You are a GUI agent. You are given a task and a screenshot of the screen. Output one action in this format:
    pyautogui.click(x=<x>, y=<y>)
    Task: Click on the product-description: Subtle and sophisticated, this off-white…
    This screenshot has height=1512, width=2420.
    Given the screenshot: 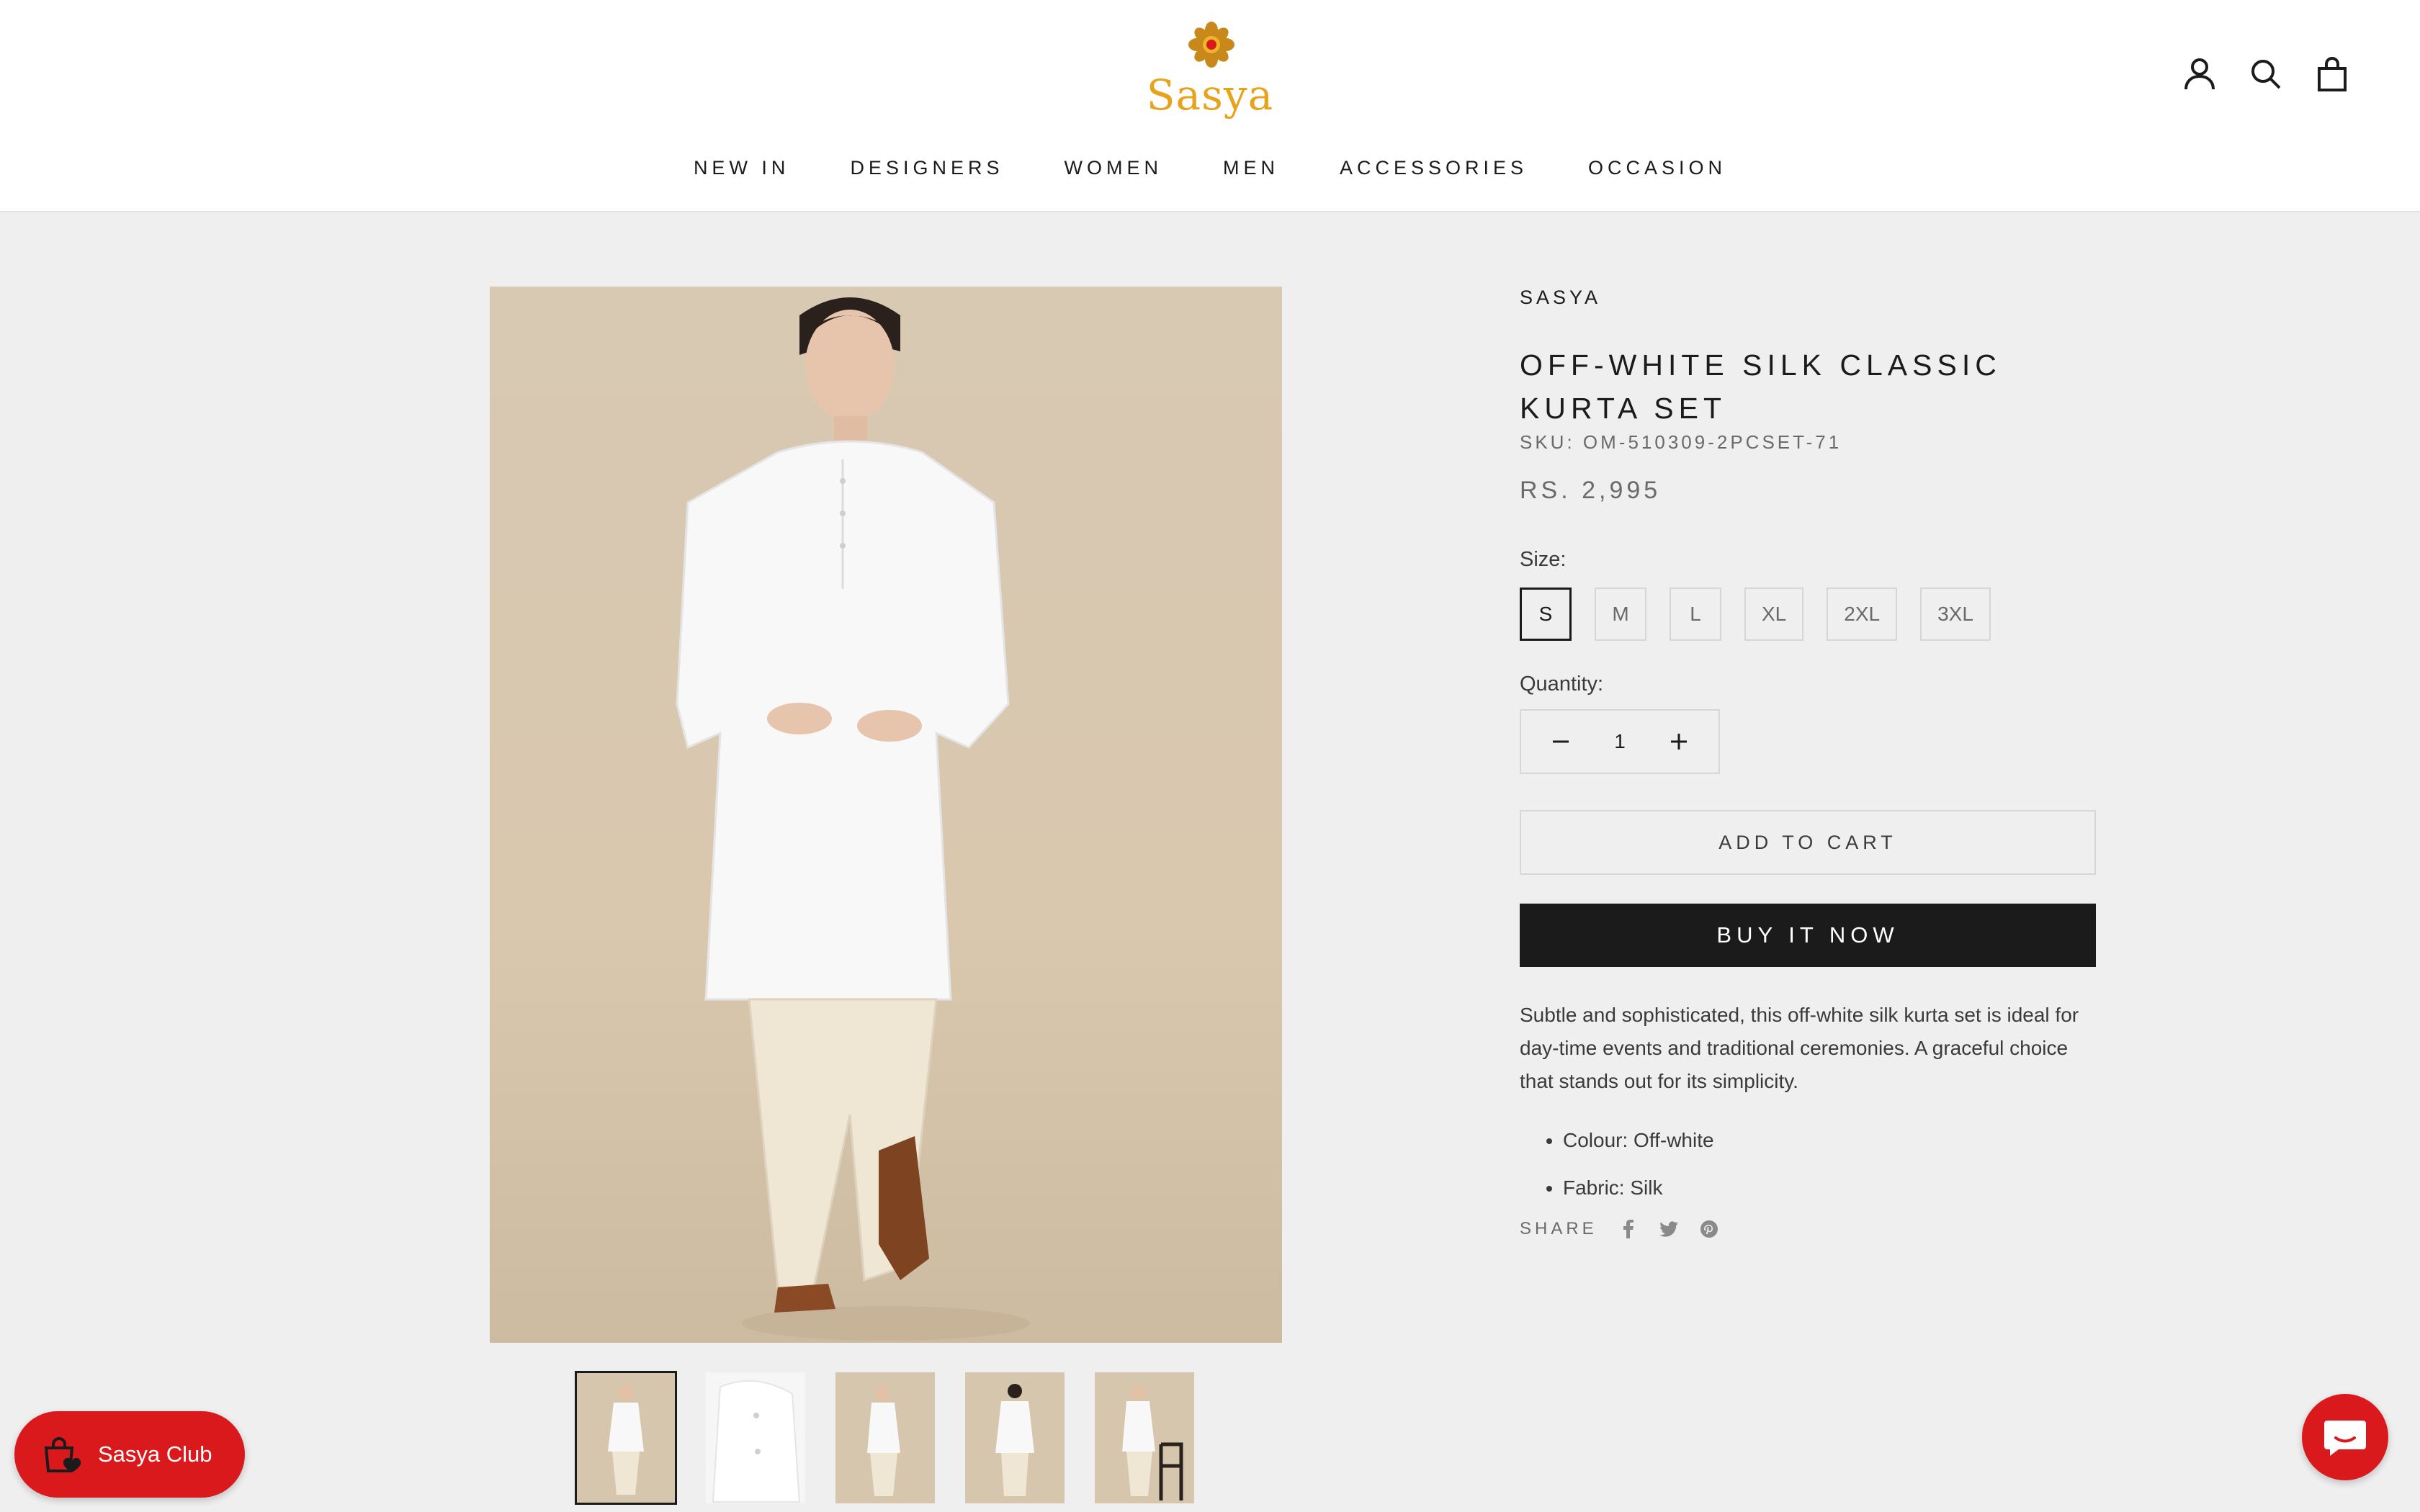 What is the action you would take?
    pyautogui.click(x=1799, y=1048)
    